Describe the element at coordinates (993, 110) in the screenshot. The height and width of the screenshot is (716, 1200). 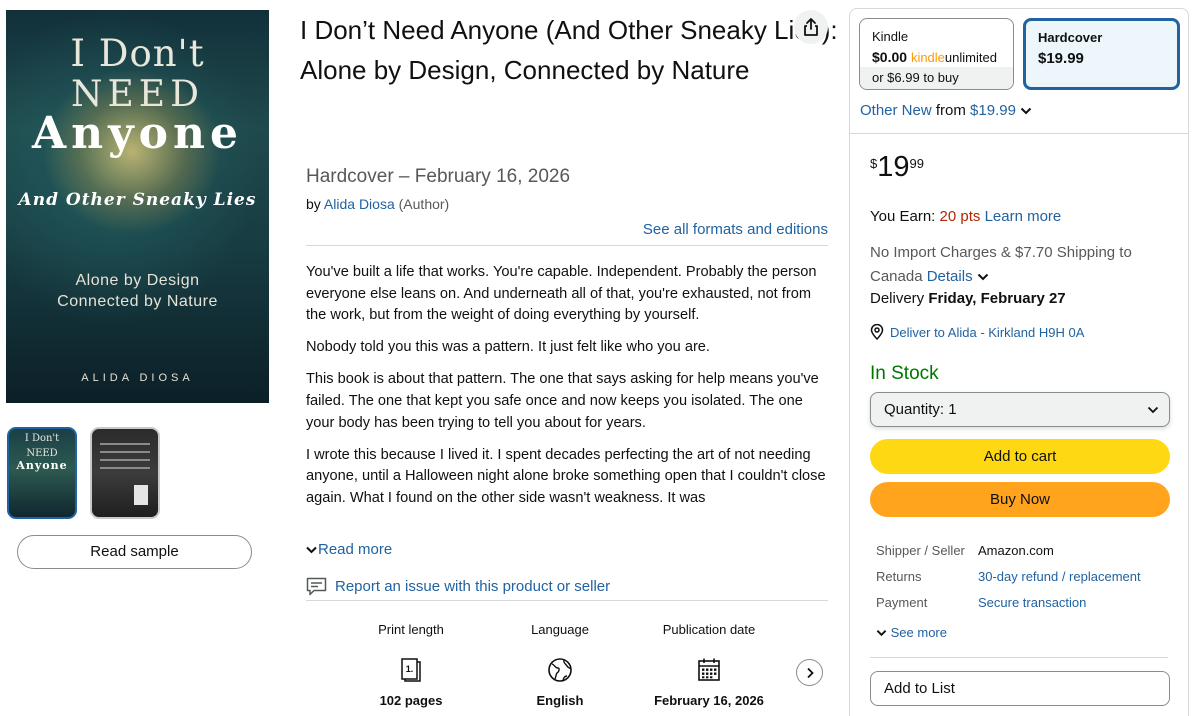
I see `other-new-price: $19.99` at that location.